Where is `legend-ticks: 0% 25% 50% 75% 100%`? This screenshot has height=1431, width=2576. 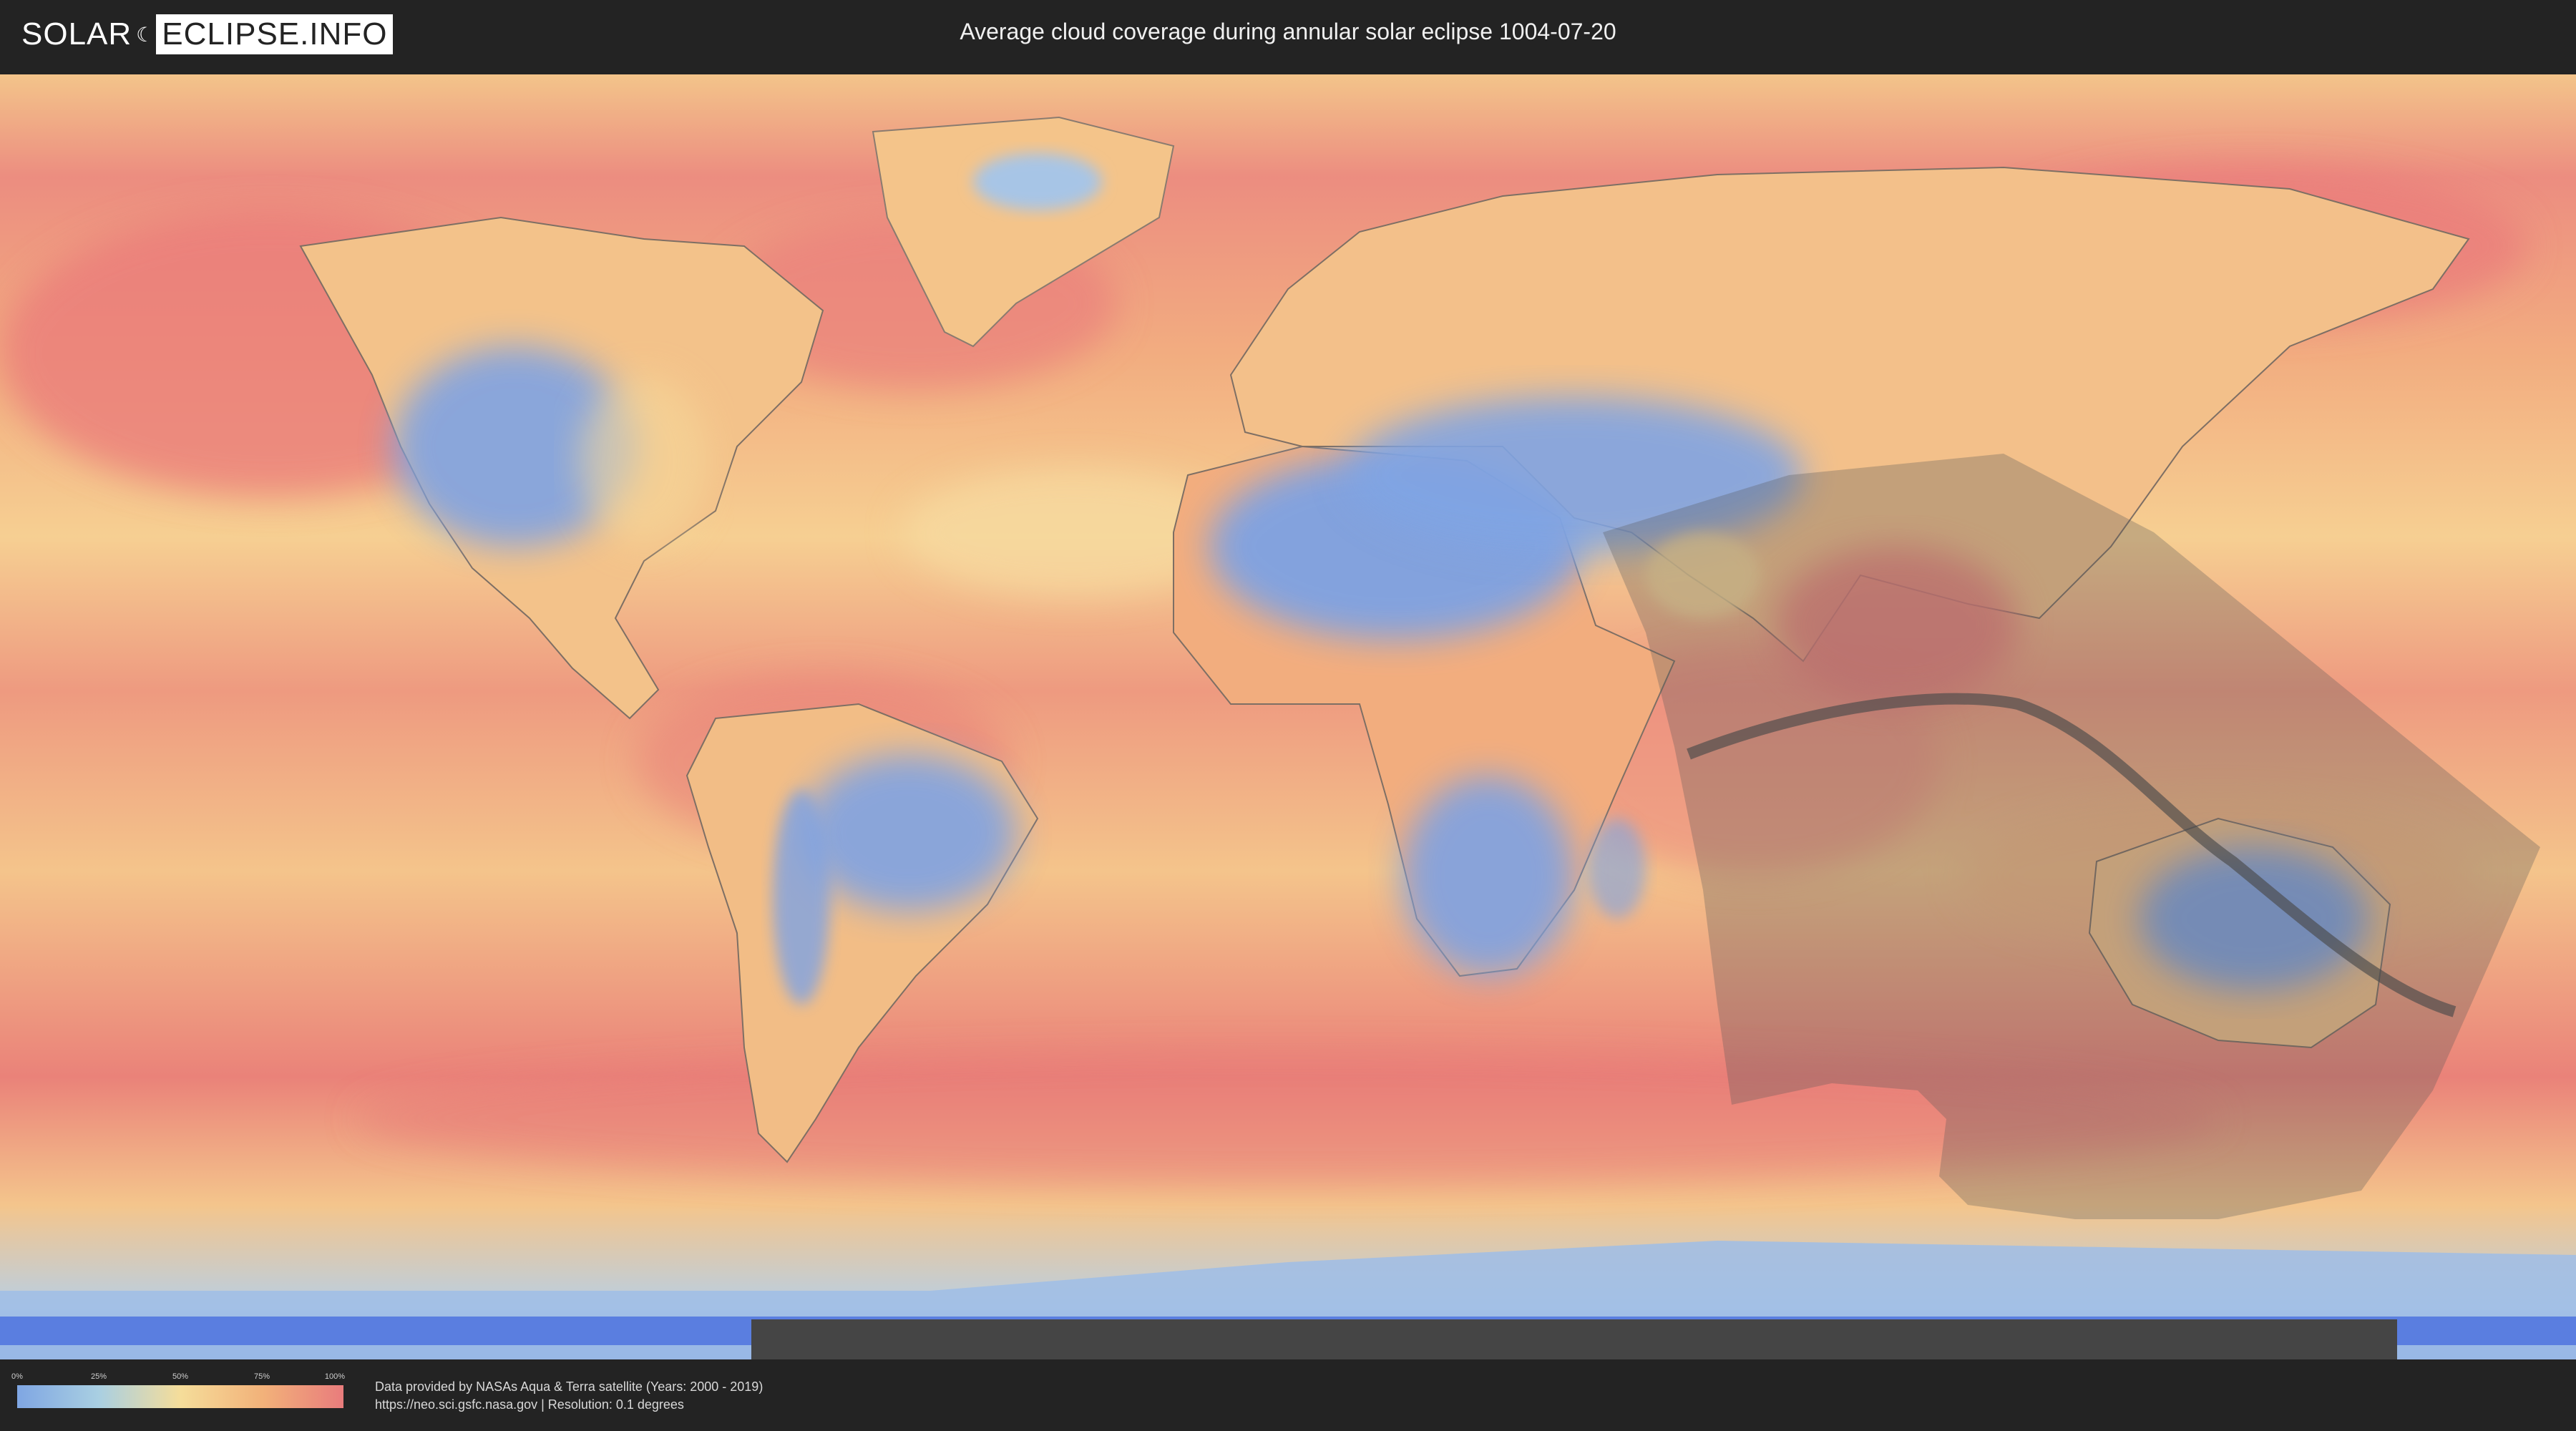 legend-ticks: 0% 25% 50% 75% 100% is located at coordinates (178, 1378).